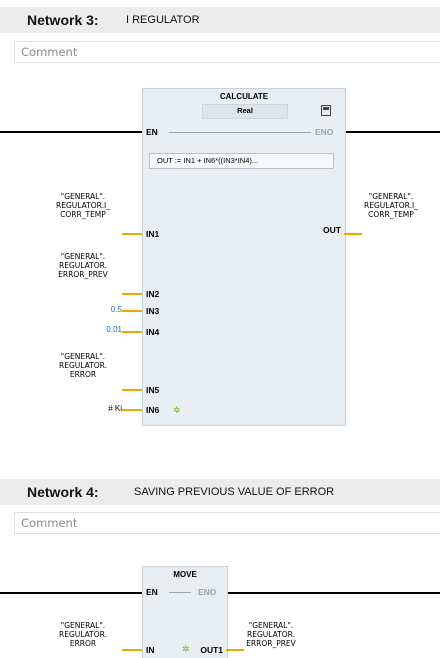 This screenshot has width=440, height=658. Describe the element at coordinates (132, 311) in the screenshot. I see `in3-stub` at that location.